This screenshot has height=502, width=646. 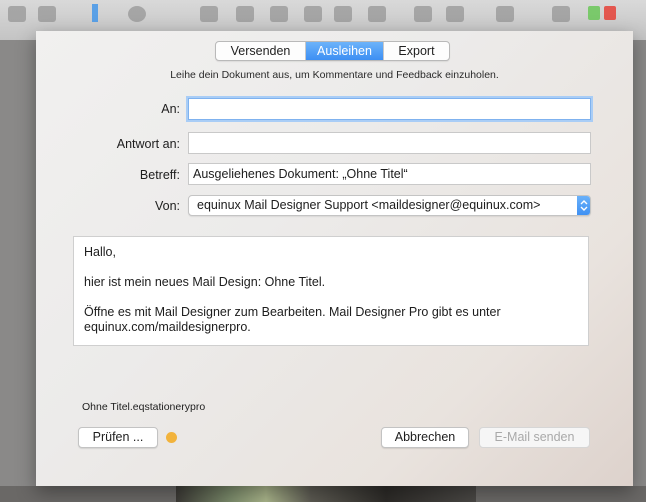 I want to click on mode-segmented-control: Versenden Ausleihen Export, so click(x=332, y=51).